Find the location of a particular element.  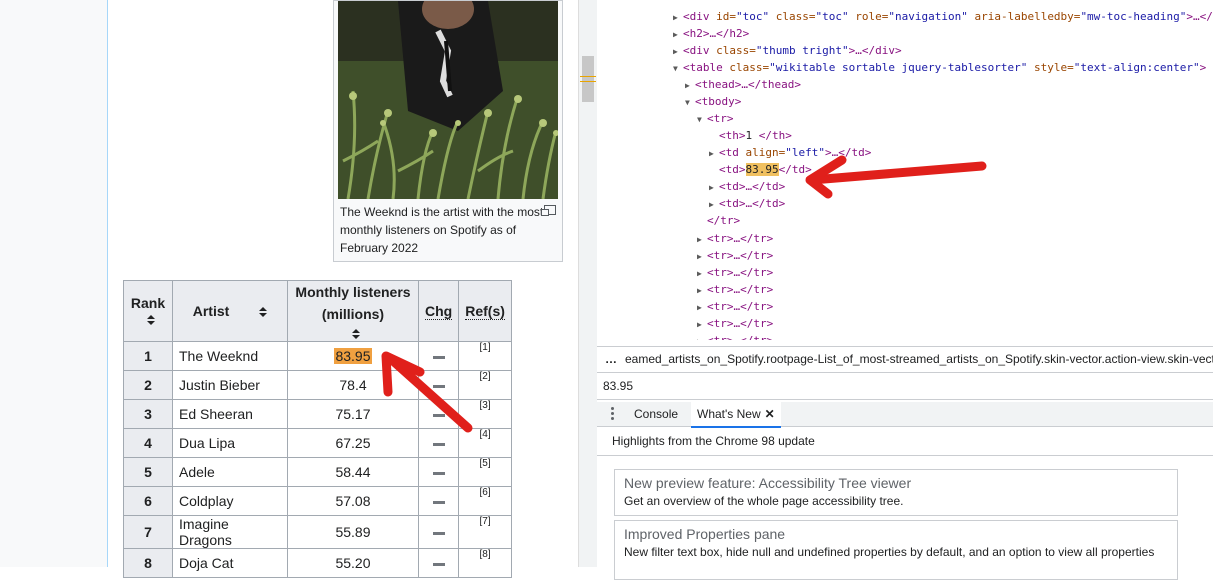

column-header-chg: Chg is located at coordinates (438, 311).